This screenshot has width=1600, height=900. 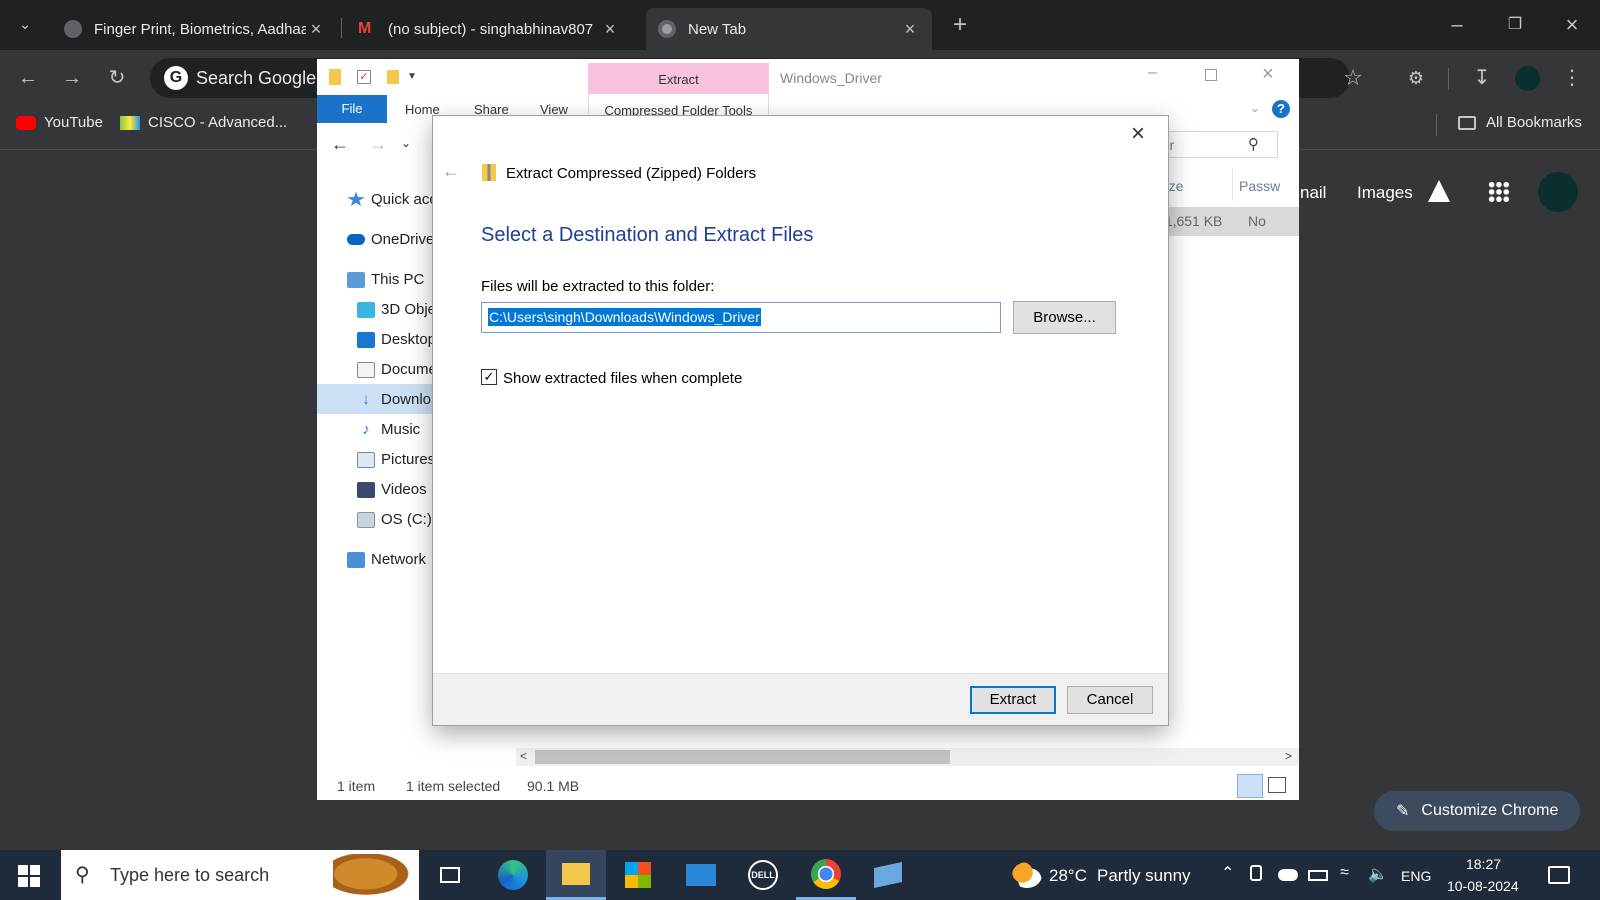 What do you see at coordinates (1439, 191) in the screenshot?
I see `labs-flask-icon` at bounding box center [1439, 191].